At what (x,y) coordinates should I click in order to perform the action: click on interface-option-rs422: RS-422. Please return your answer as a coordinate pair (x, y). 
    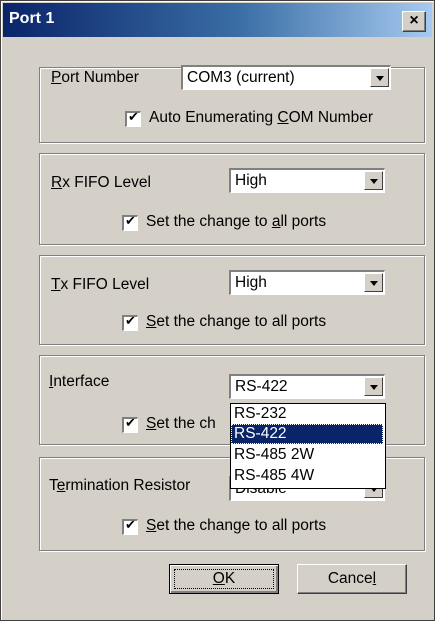
    Looking at the image, I should click on (307, 434).